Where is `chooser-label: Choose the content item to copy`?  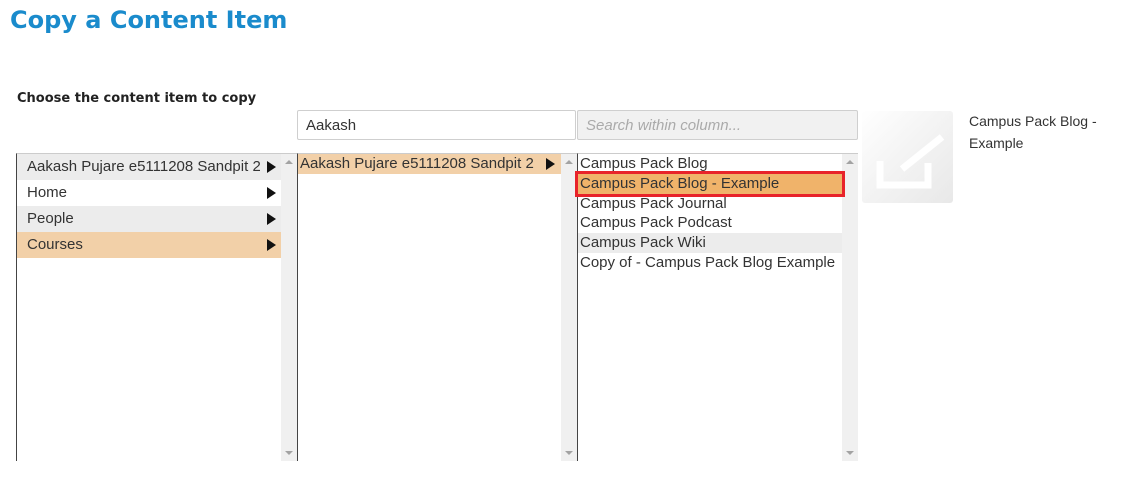
chooser-label: Choose the content item to copy is located at coordinates (137, 98).